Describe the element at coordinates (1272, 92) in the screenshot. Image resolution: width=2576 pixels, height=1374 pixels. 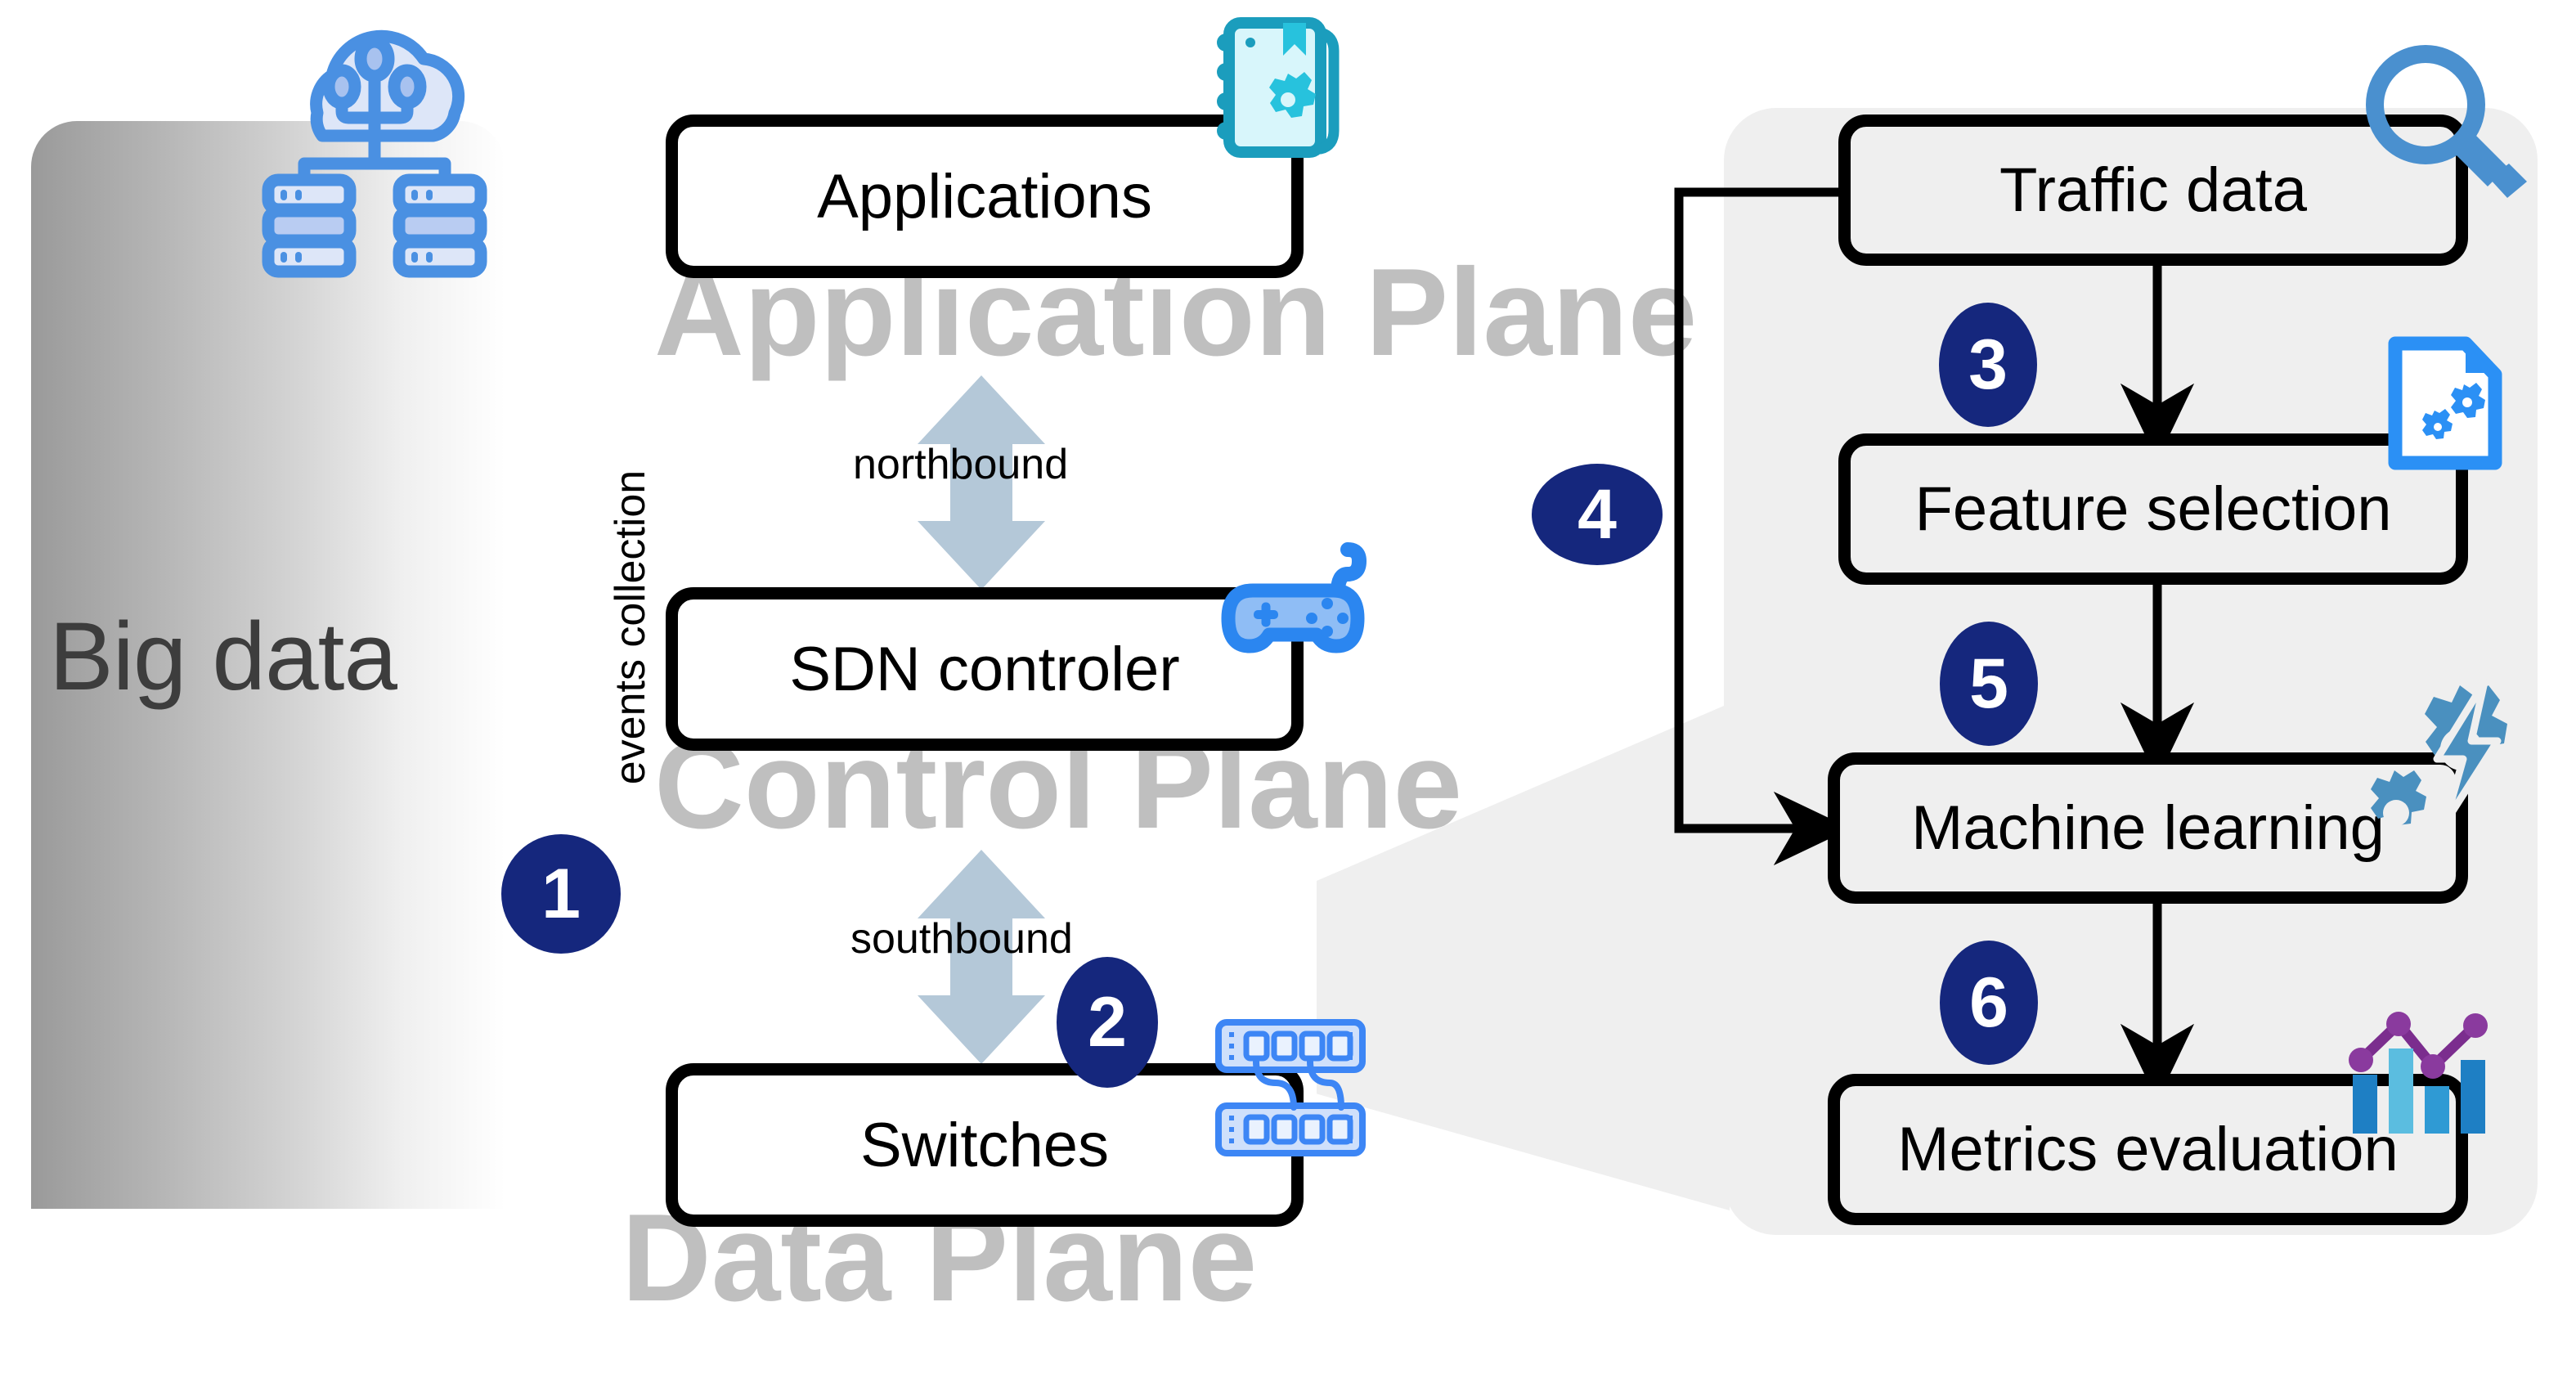
I see `notebook-gear-icon` at that location.